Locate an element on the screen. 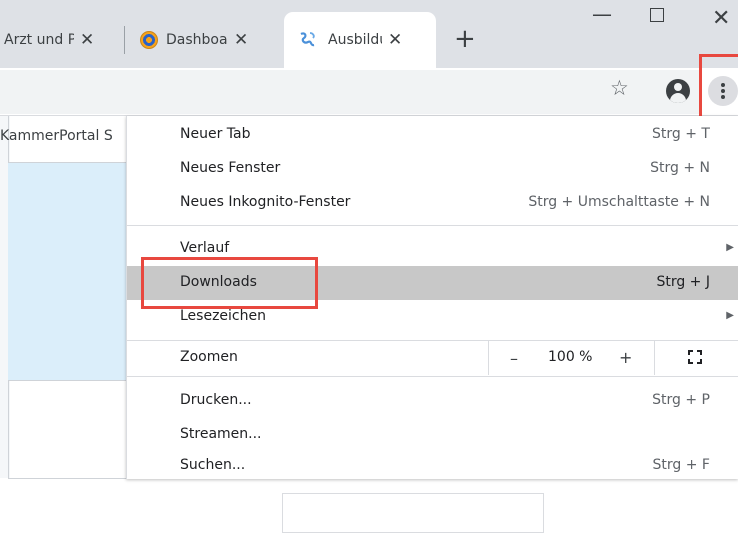  tab-arzt: Arzt und Patient ✕ is located at coordinates (62, 40).